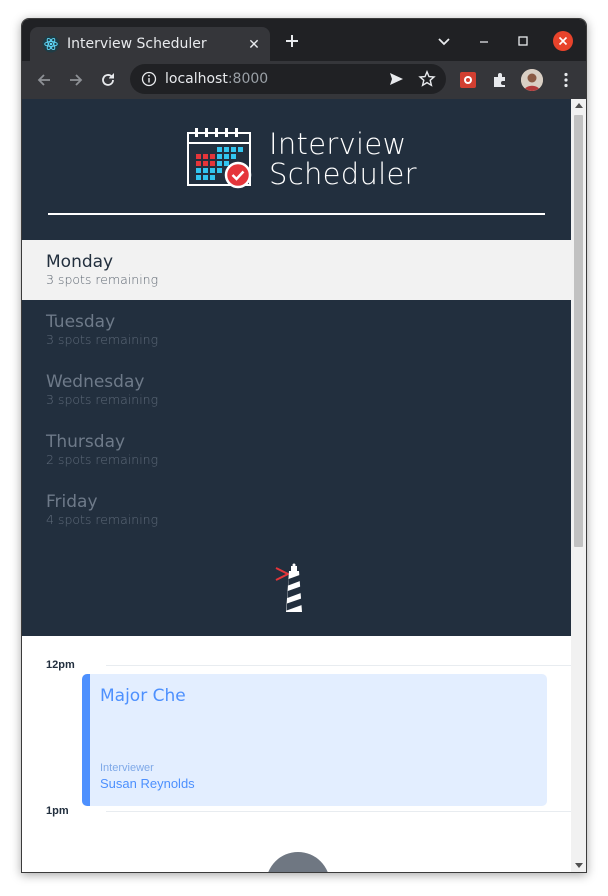 This screenshot has height=896, width=608. Describe the element at coordinates (288, 79) in the screenshot. I see `address-bar: localhost:8000` at that location.